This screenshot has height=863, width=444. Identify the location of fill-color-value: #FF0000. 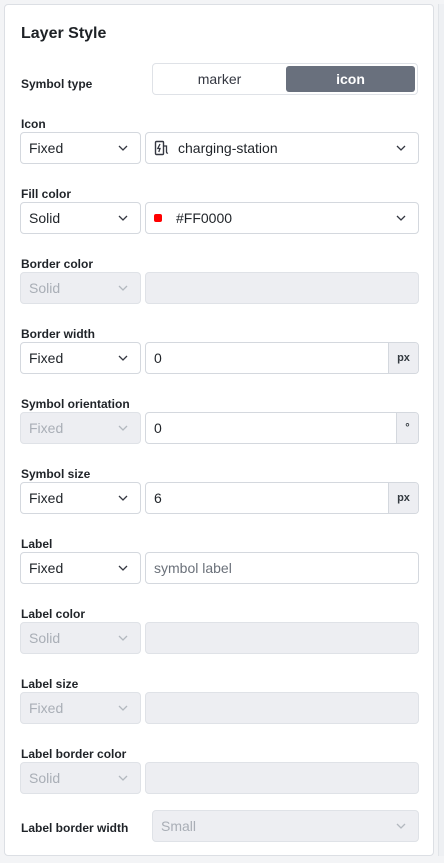
(204, 218).